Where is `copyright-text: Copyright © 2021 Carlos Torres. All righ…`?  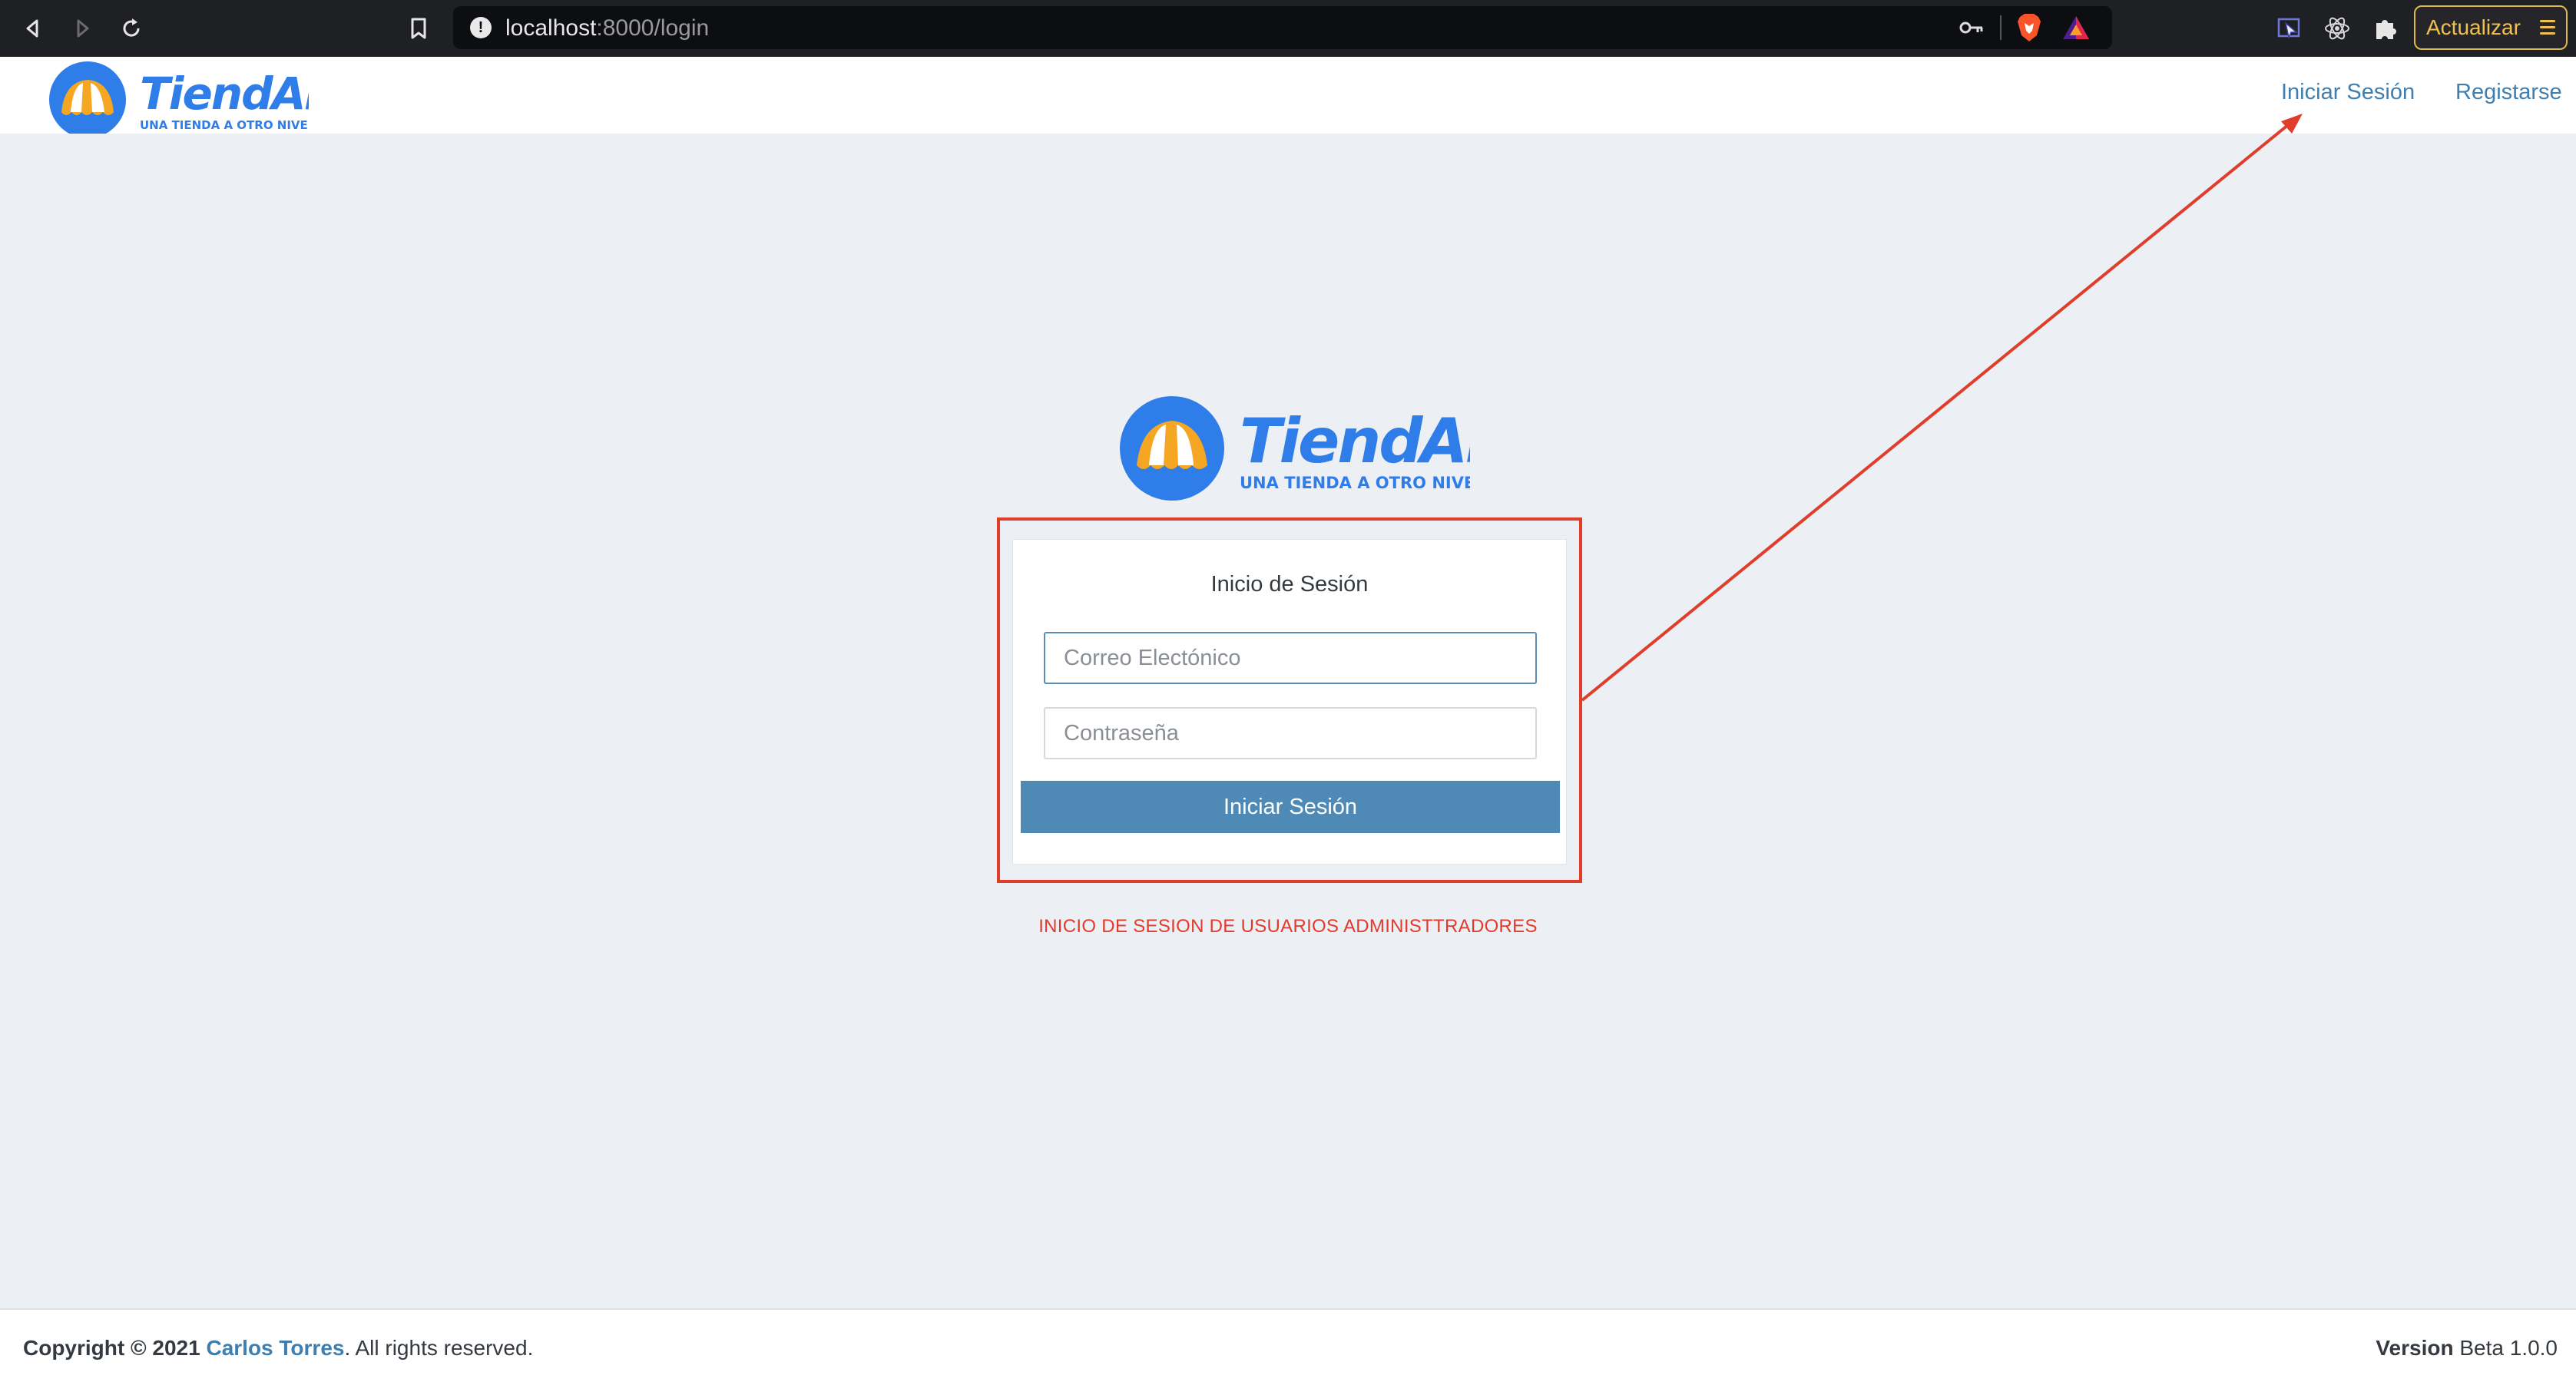 copyright-text: Copyright © 2021 Carlos Torres. All righ… is located at coordinates (278, 1348).